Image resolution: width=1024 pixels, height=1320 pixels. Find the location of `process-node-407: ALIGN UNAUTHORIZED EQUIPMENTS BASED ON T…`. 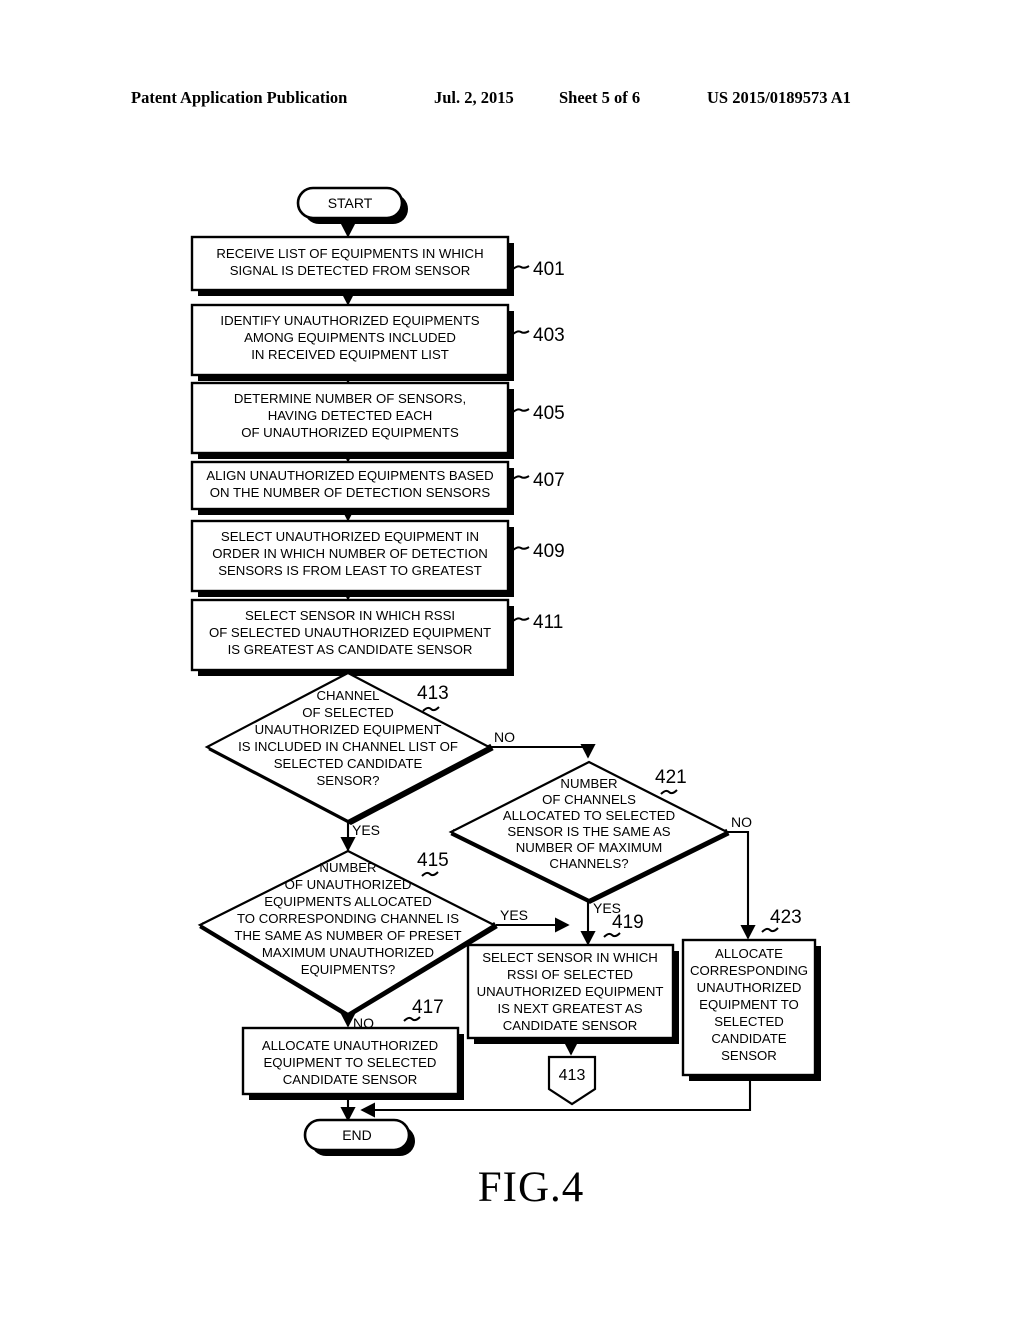

process-node-407: ALIGN UNAUTHORIZED EQUIPMENTS BASED ON T… is located at coordinates (377, 485).